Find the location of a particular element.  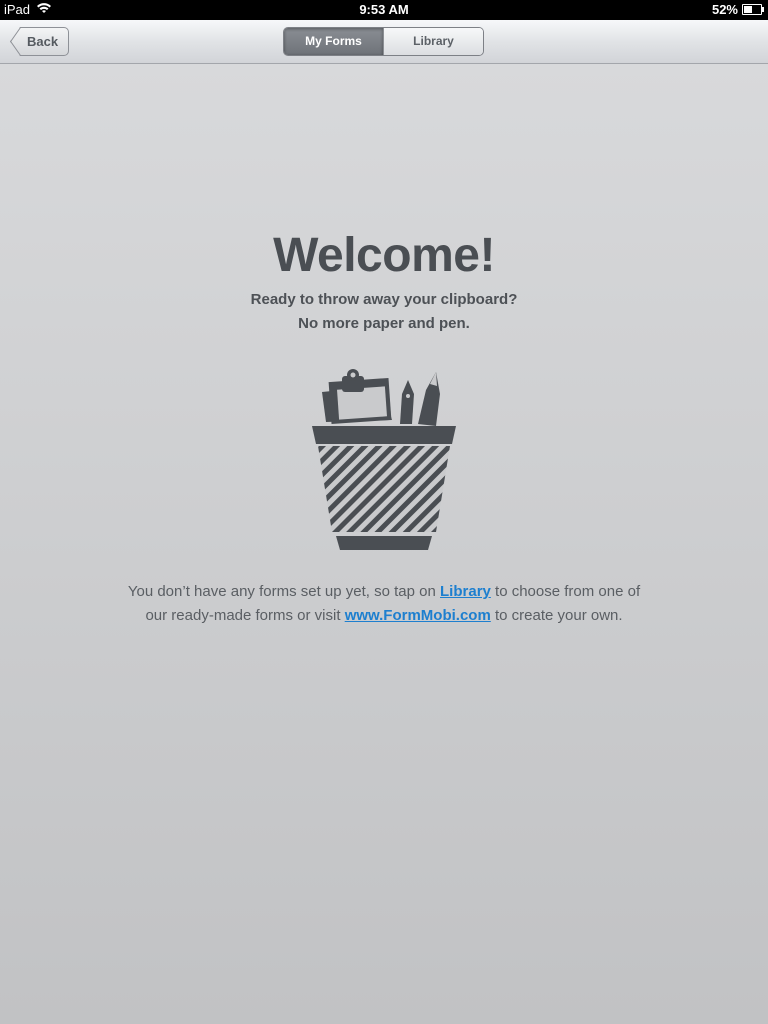

segment-library: Library is located at coordinates (433, 41).